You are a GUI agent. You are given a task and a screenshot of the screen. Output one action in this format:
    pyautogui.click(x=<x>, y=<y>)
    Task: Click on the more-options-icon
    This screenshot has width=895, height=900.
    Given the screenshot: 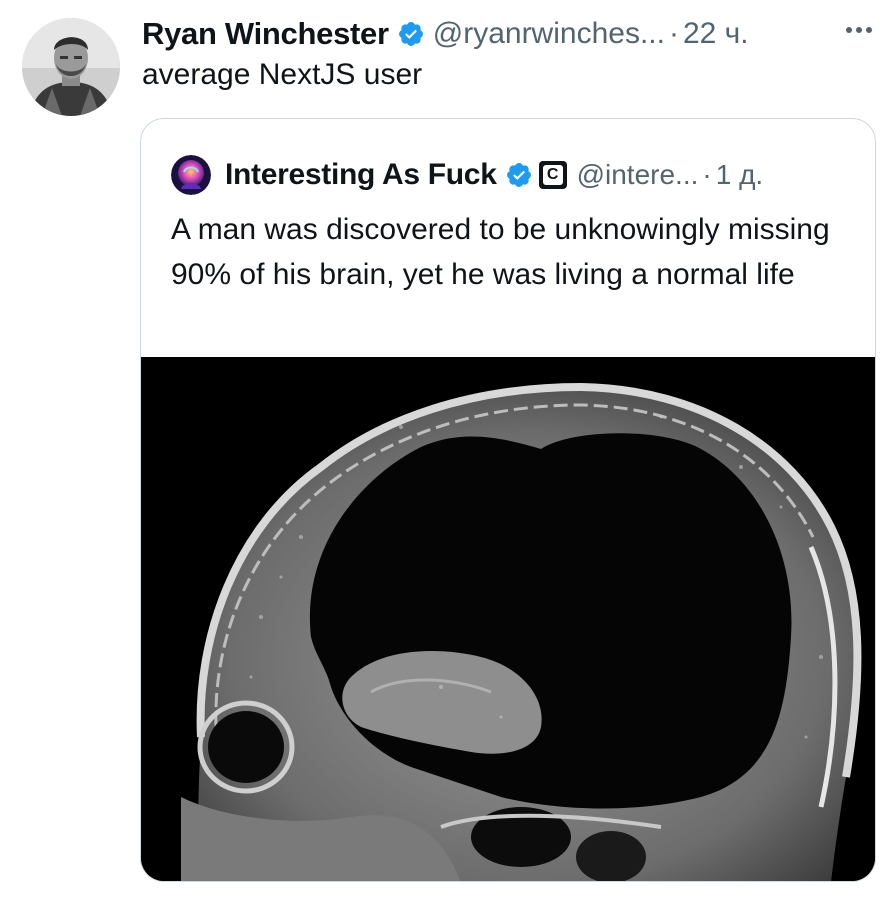 What is the action you would take?
    pyautogui.click(x=859, y=30)
    